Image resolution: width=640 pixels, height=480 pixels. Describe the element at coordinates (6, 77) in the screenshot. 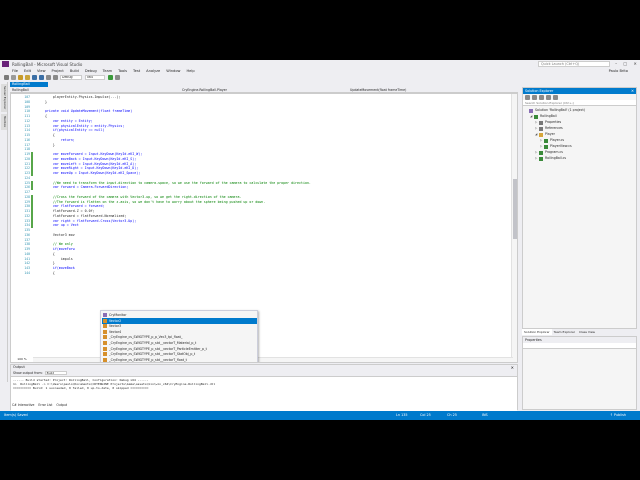

I see `back-icon` at that location.